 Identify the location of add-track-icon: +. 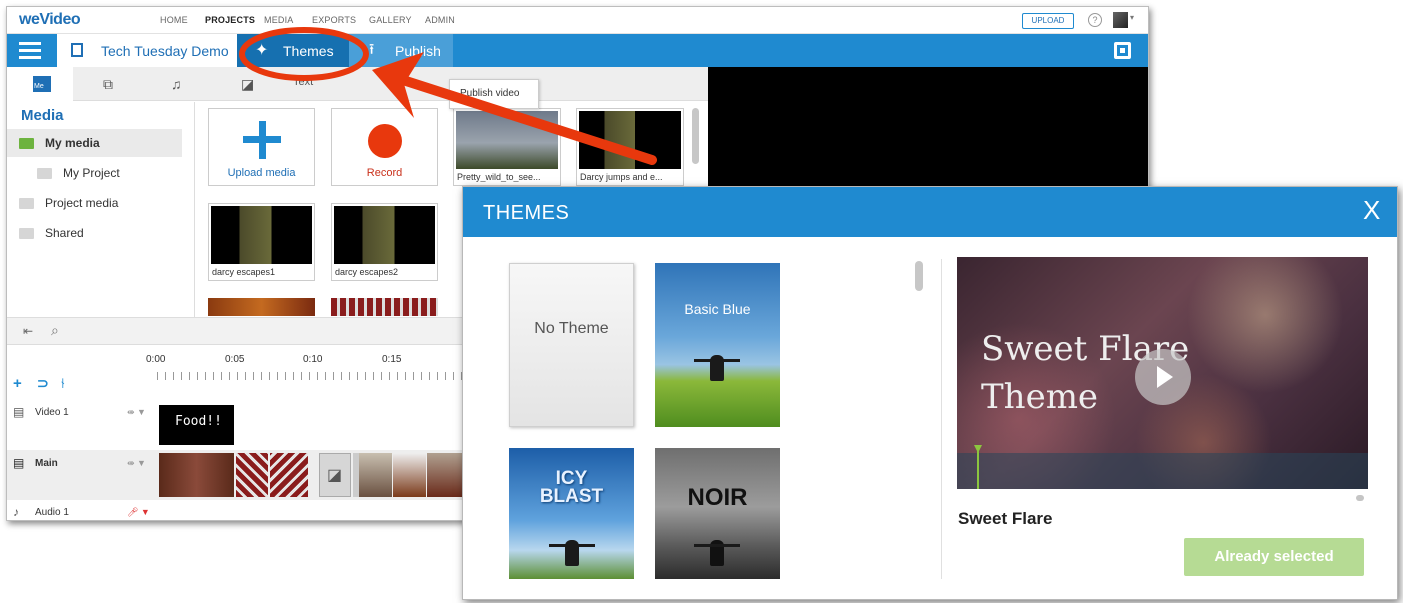
(17, 383).